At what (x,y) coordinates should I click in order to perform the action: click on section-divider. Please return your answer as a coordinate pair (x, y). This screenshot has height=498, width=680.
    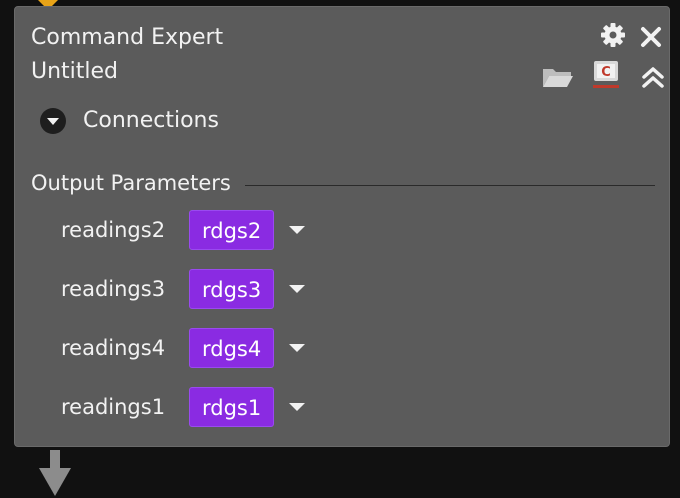
    Looking at the image, I should click on (449, 185).